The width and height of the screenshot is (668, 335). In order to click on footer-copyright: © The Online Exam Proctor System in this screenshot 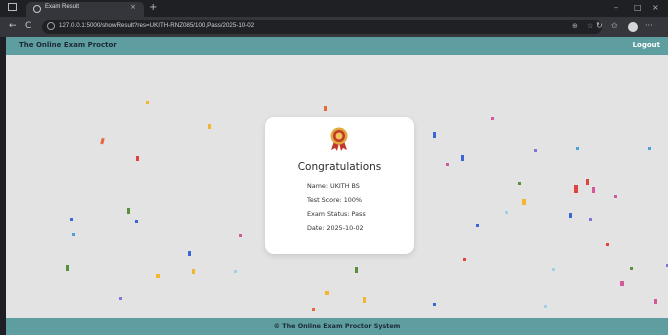, I will do `click(337, 326)`.